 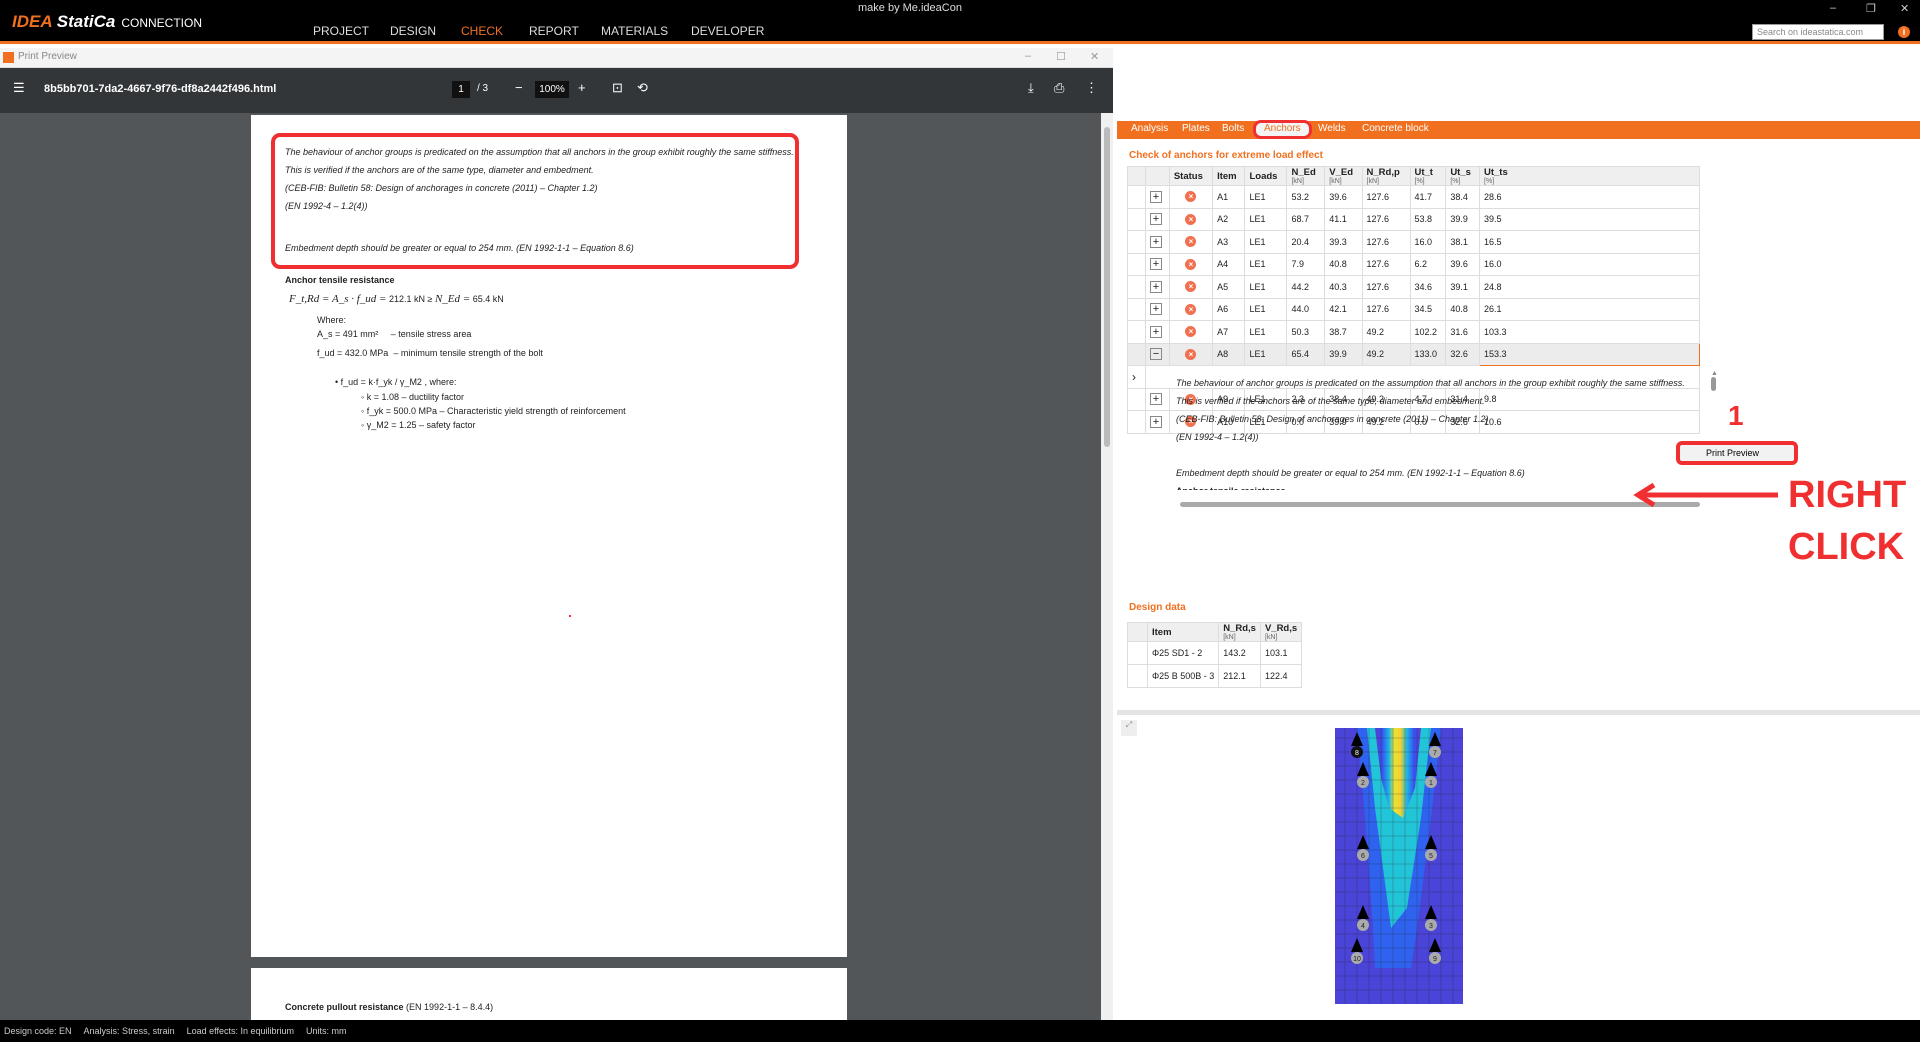 What do you see at coordinates (1589, 354) in the screenshot?
I see `table-cell: 153.3` at bounding box center [1589, 354].